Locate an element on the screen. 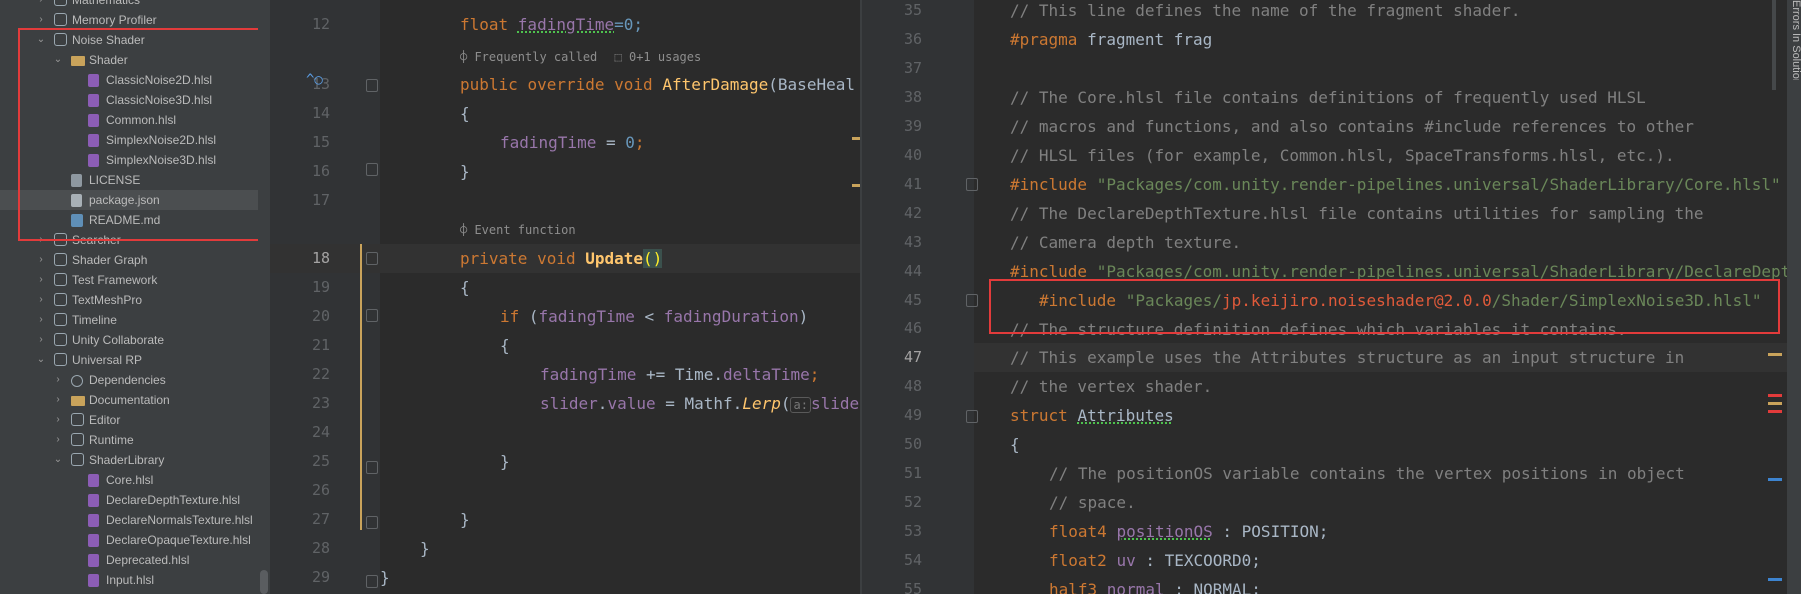 This screenshot has height=594, width=1801. code-line-50: { is located at coordinates (1015, 444).